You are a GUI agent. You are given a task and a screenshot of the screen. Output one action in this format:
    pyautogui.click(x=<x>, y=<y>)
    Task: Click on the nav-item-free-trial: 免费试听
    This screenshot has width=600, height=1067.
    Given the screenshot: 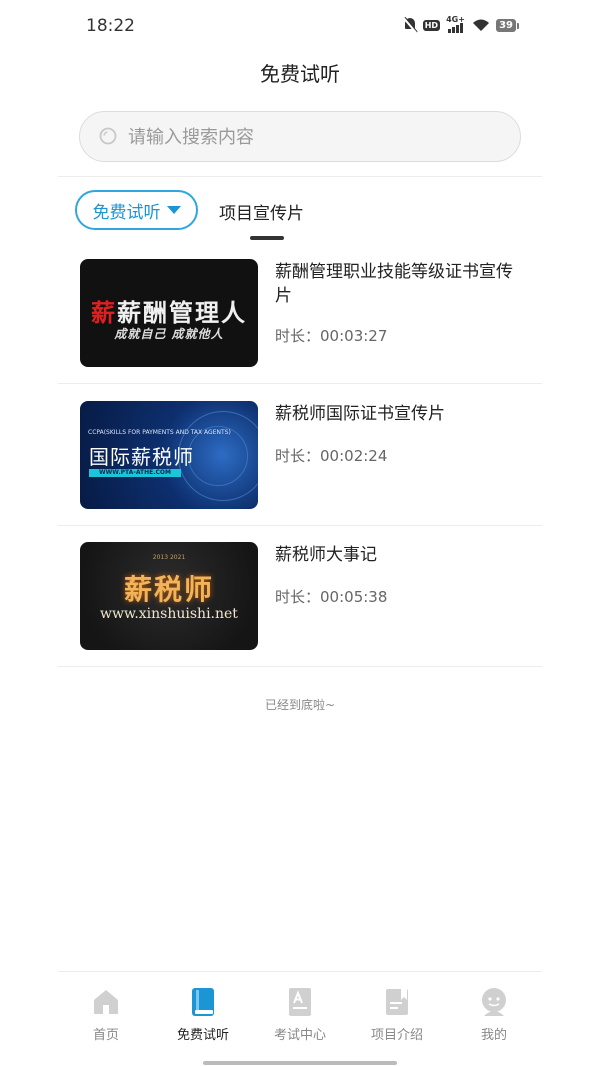 What is the action you would take?
    pyautogui.click(x=203, y=1014)
    